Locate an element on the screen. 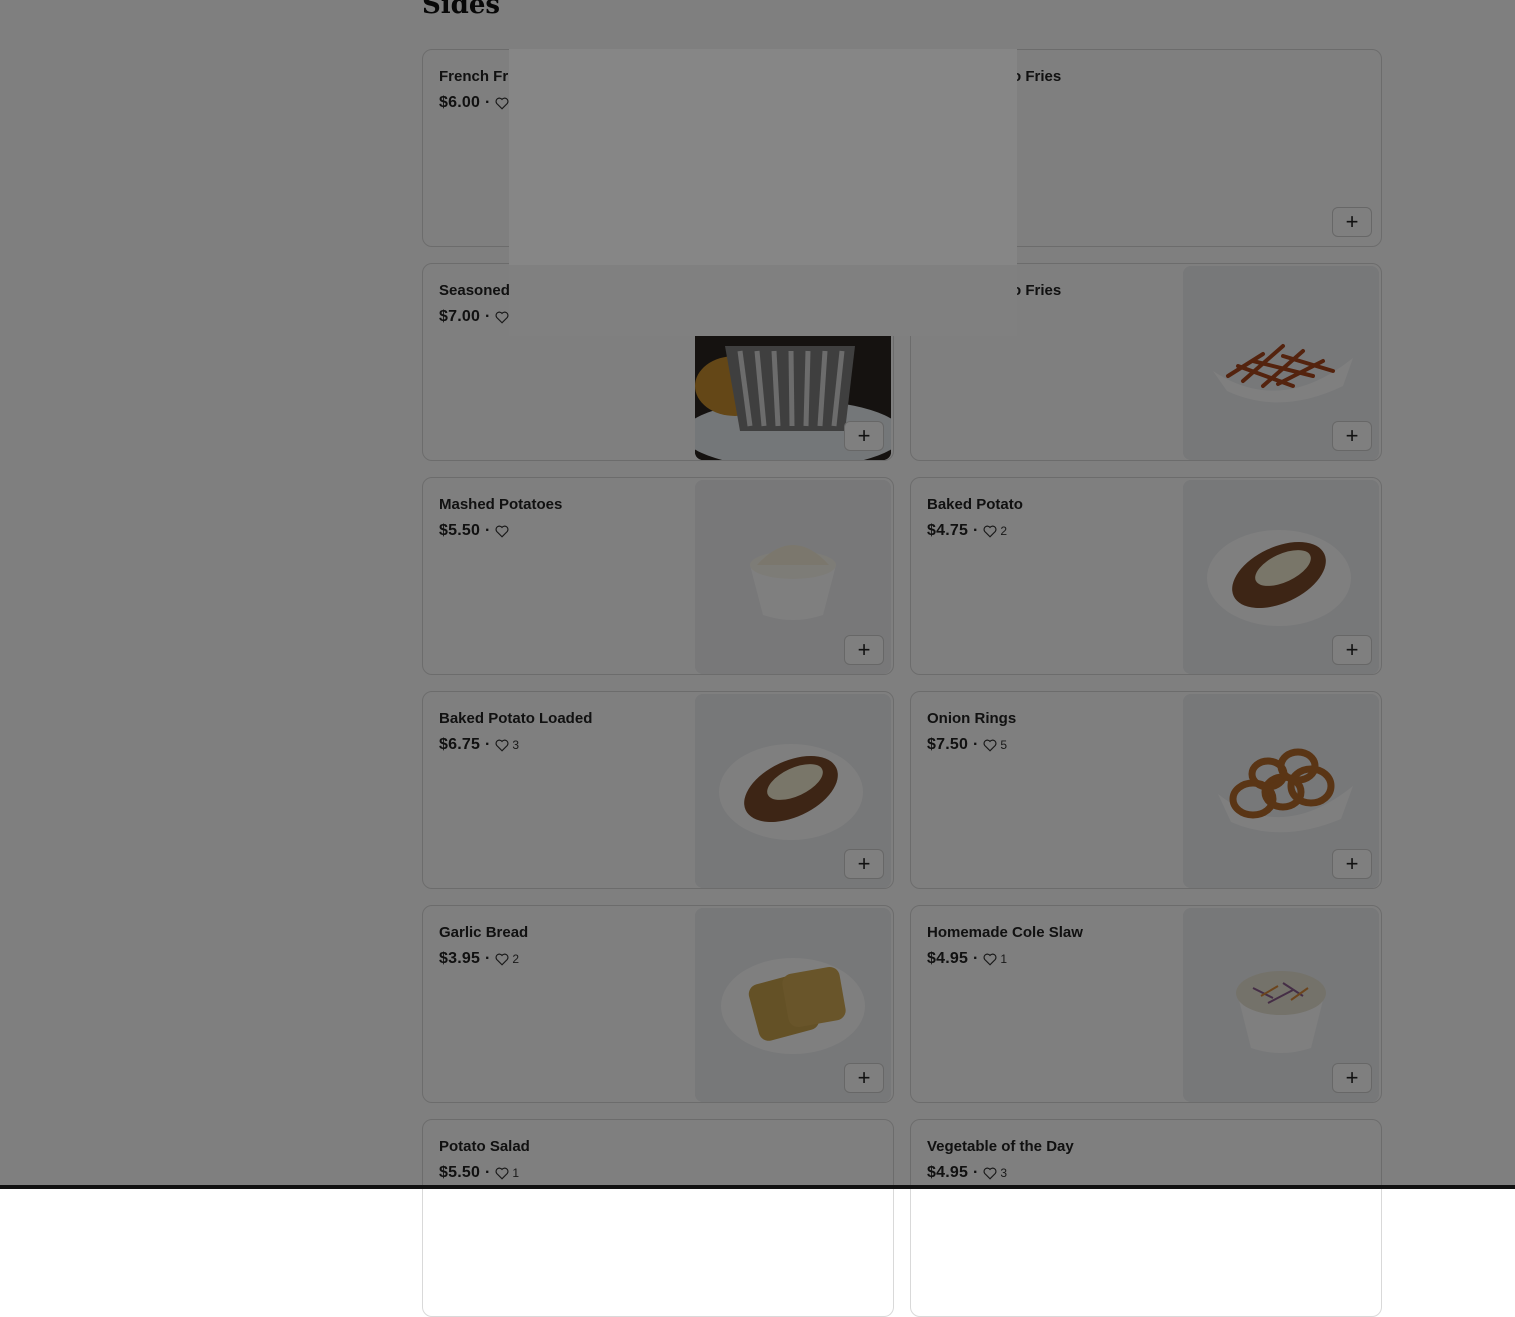 The width and height of the screenshot is (1515, 1317). modal-panel-footer is located at coordinates (763, 300).